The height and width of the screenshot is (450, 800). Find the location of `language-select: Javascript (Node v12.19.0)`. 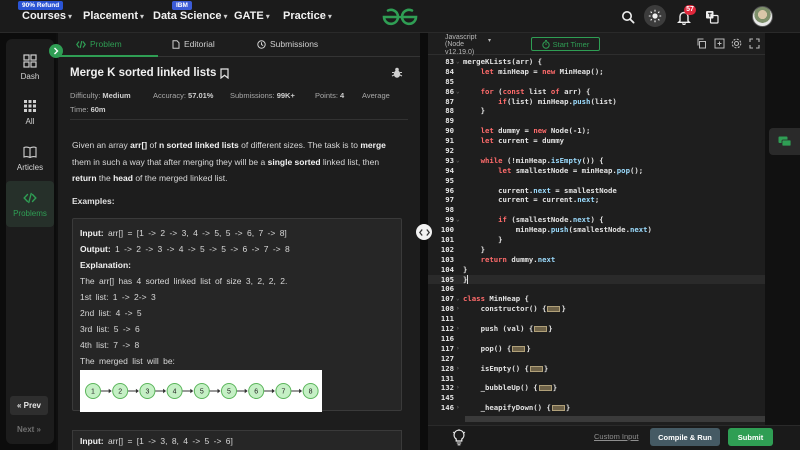

language-select: Javascript (Node v12.19.0) is located at coordinates (461, 45).